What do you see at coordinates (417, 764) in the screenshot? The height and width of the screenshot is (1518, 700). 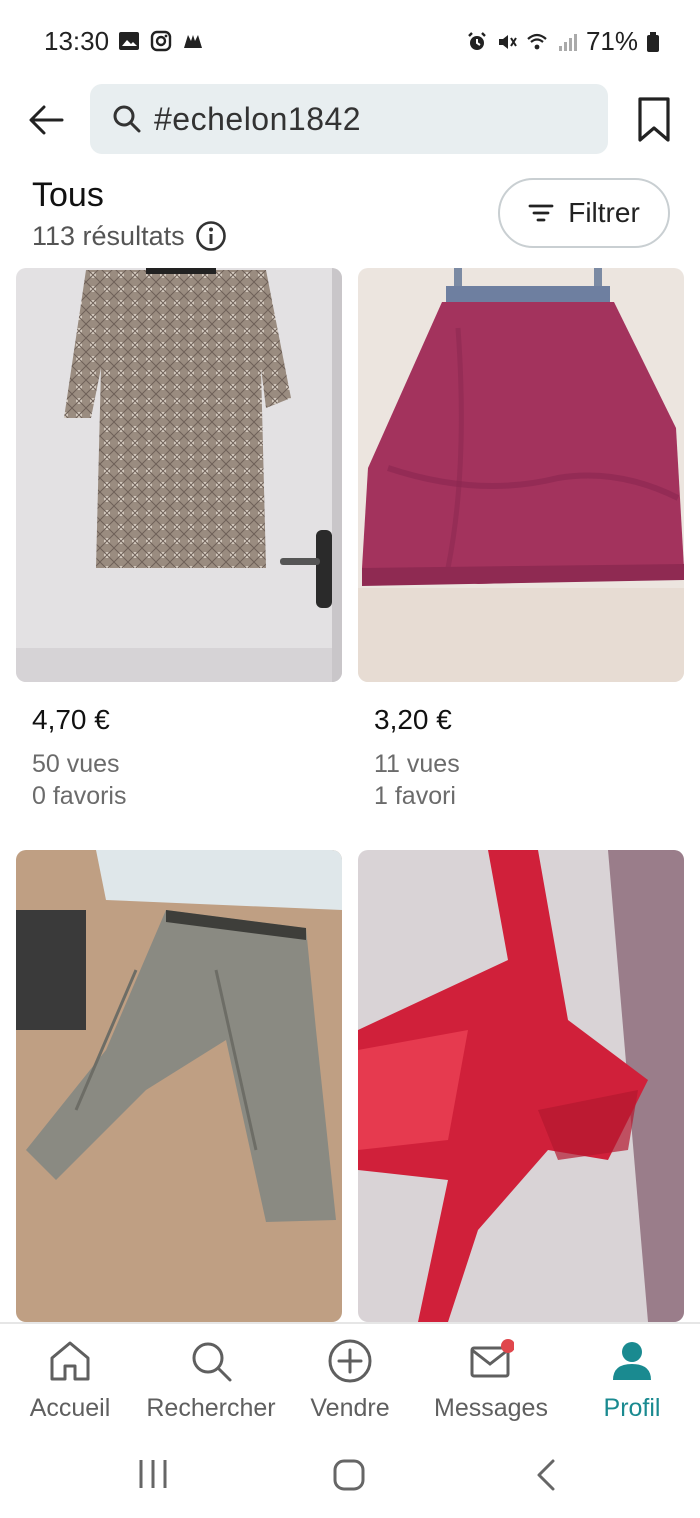 I see `product-views: 11 vues` at bounding box center [417, 764].